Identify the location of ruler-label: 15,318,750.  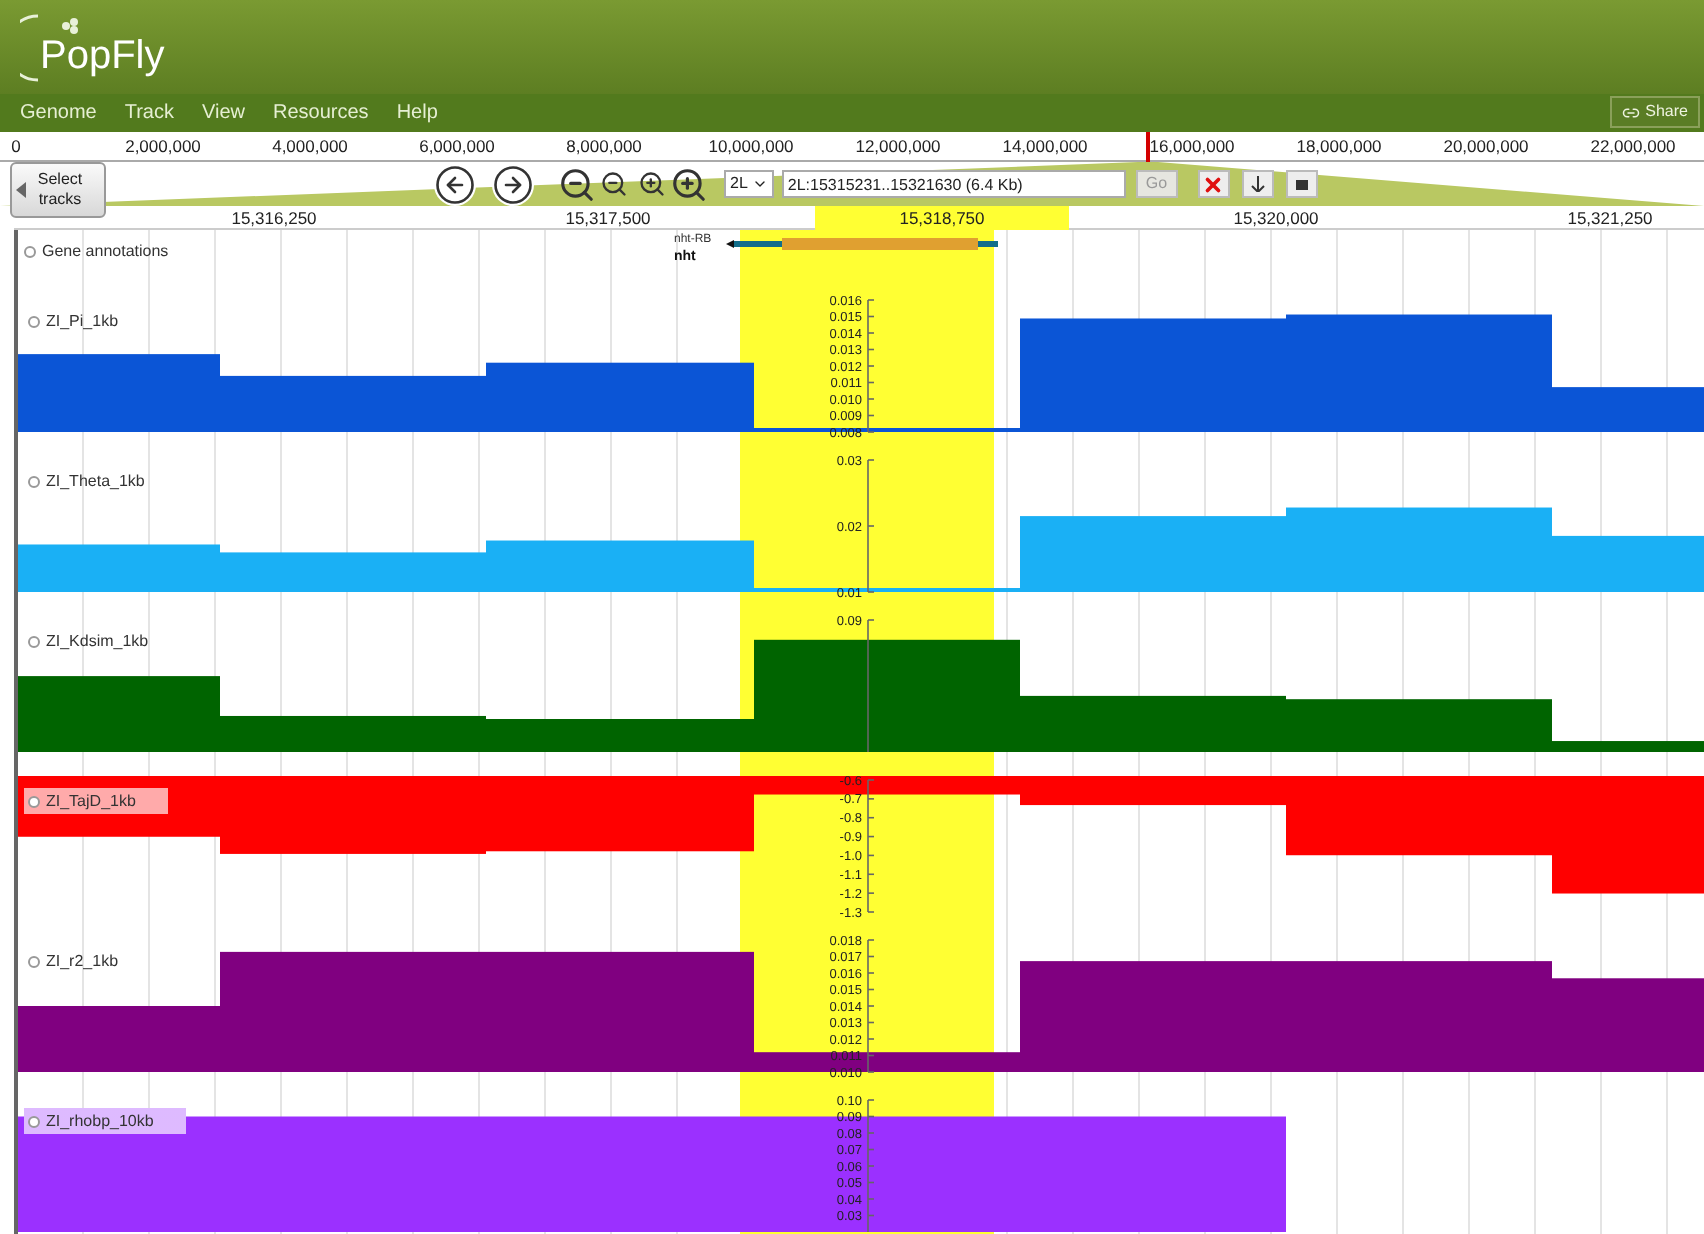
(942, 218).